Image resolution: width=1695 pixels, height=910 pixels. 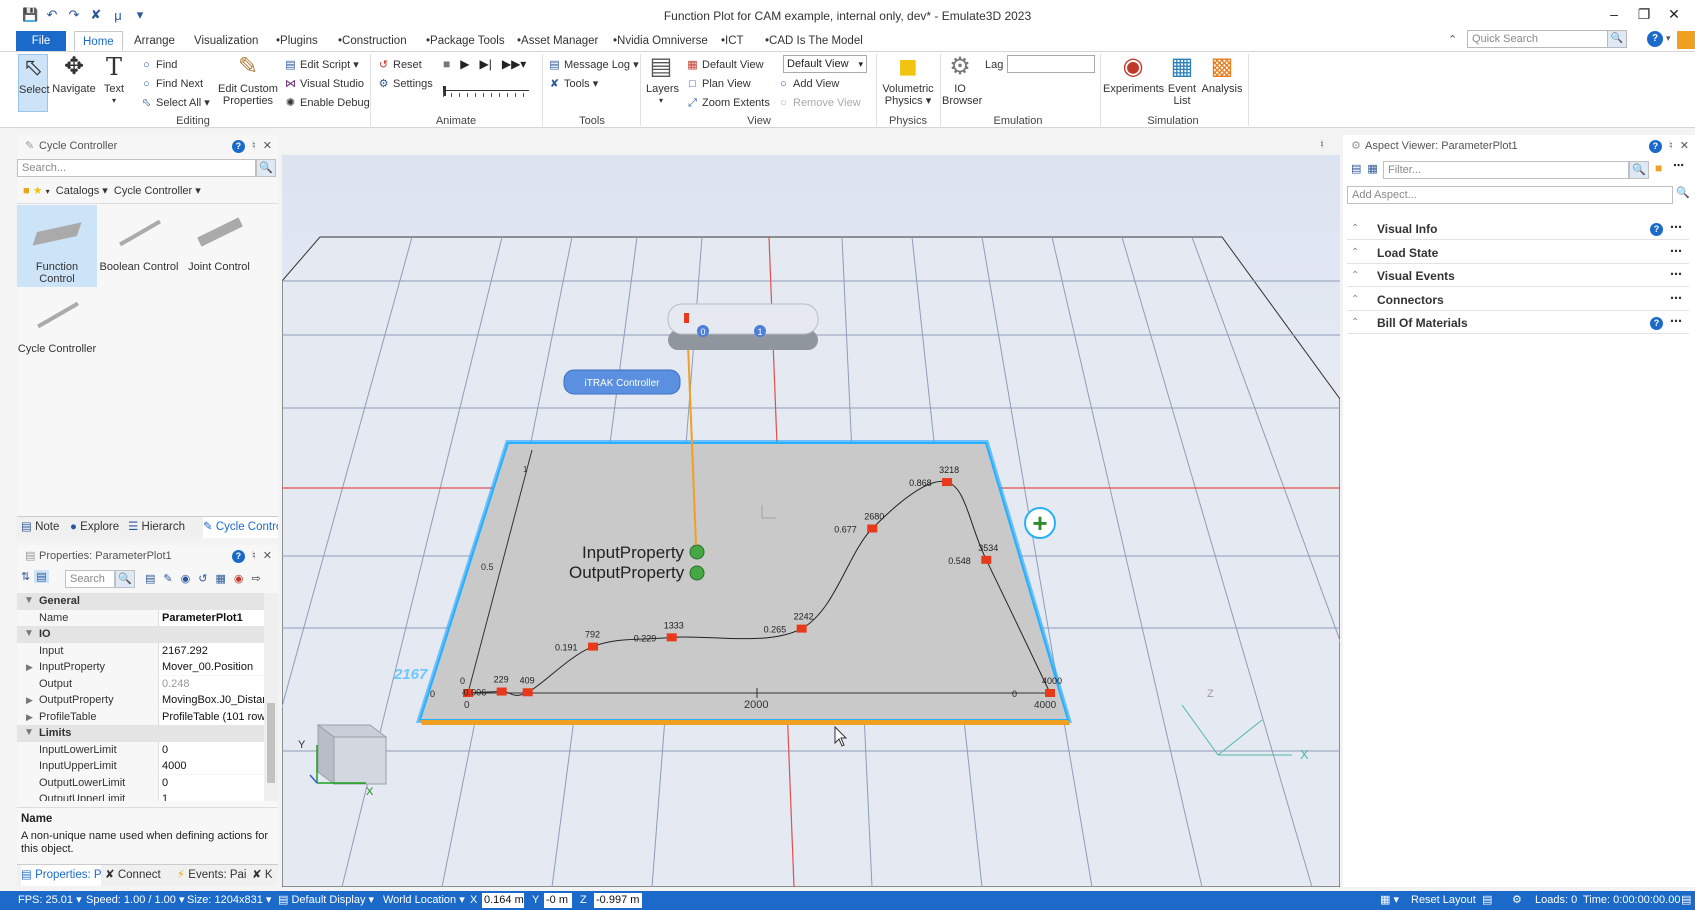 What do you see at coordinates (1617, 39) in the screenshot?
I see `quick-search-button: 🔍` at bounding box center [1617, 39].